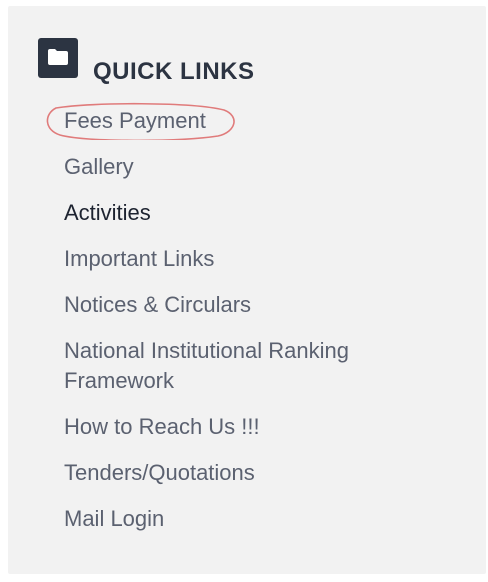 This screenshot has width=488, height=582. I want to click on link-how-to-reach-us: How to Reach Us !!!, so click(264, 427).